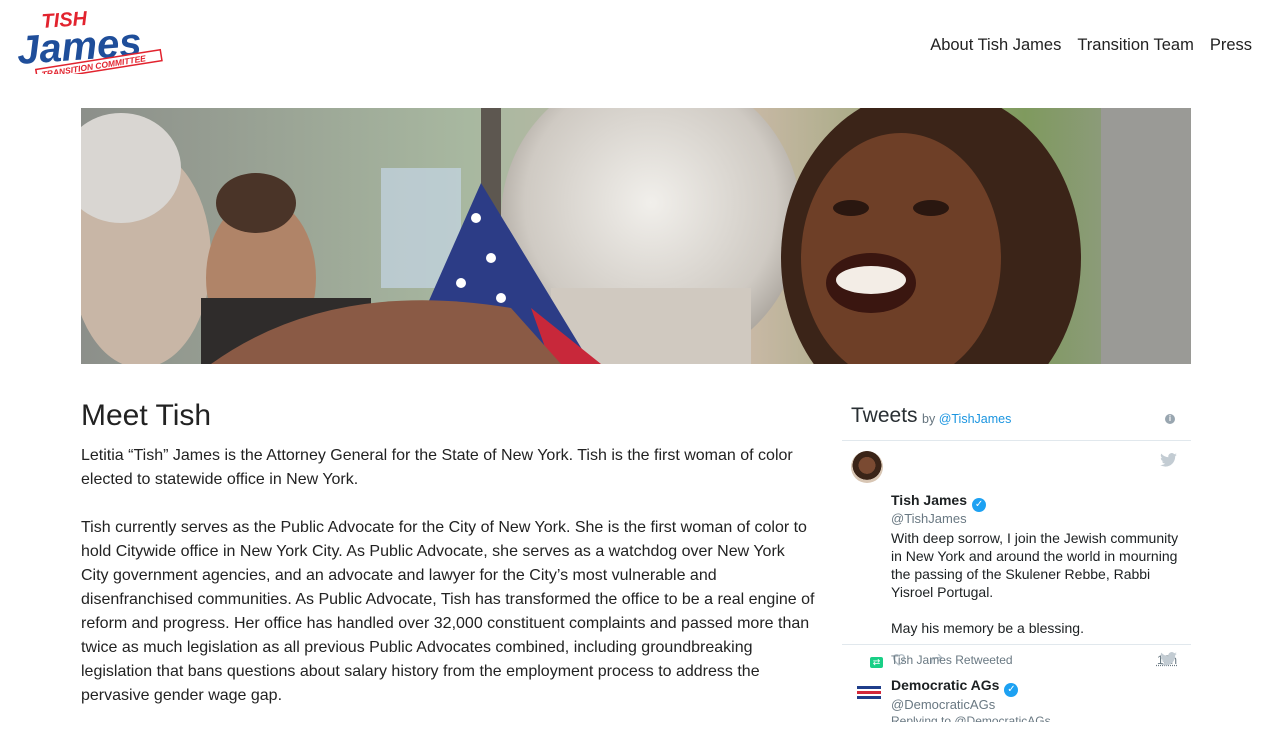 The image size is (1272, 732). I want to click on twitter-by: by @TishJames, so click(966, 419).